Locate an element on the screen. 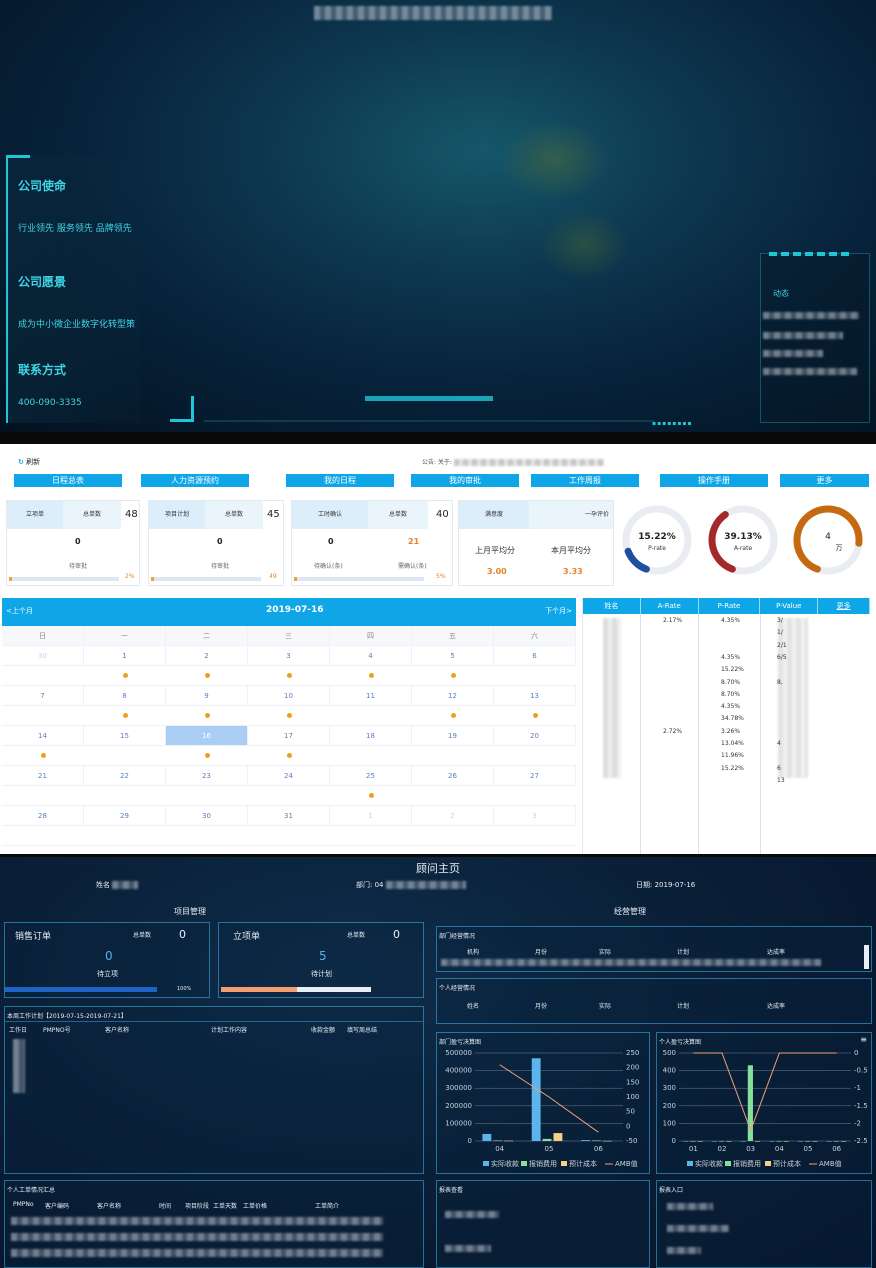 The height and width of the screenshot is (1268, 876). next-month-button: 下个月> is located at coordinates (558, 611).